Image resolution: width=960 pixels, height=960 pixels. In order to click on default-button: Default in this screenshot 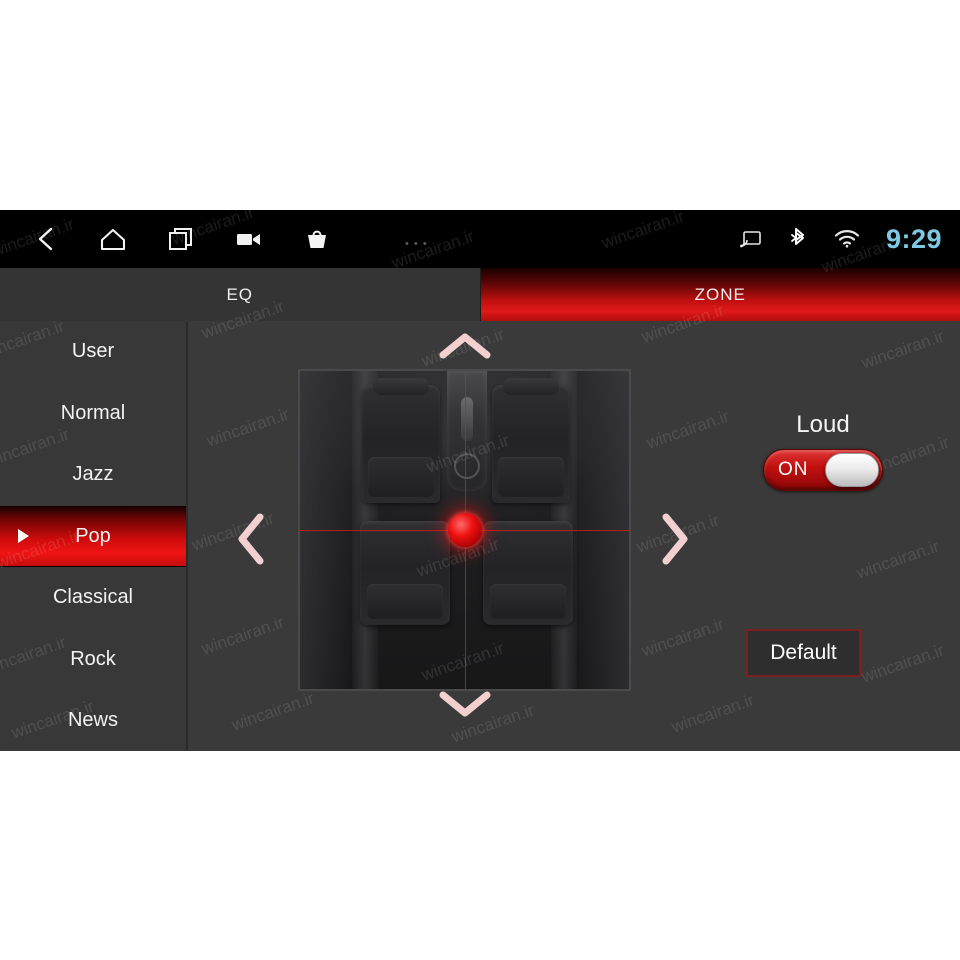, I will do `click(803, 653)`.